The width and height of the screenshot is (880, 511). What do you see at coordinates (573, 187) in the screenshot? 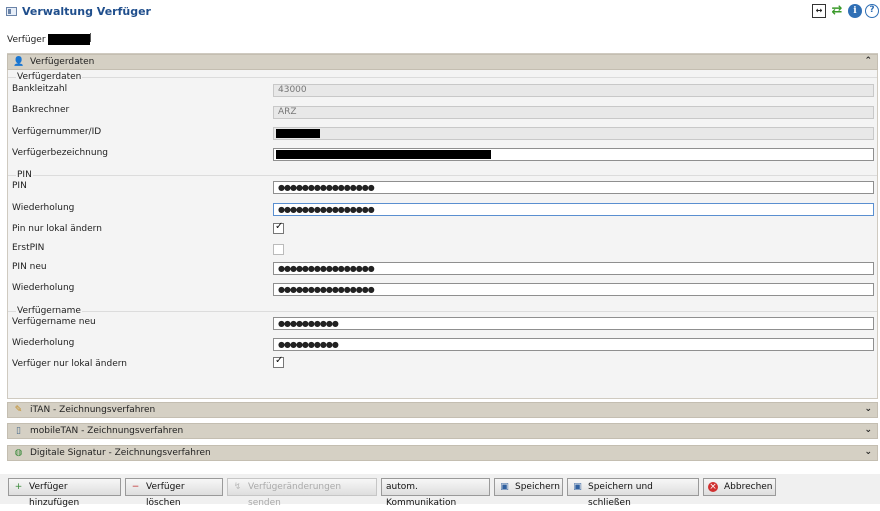
I see `pin-field: ●●●●●●●●●●●●●●●●` at bounding box center [573, 187].